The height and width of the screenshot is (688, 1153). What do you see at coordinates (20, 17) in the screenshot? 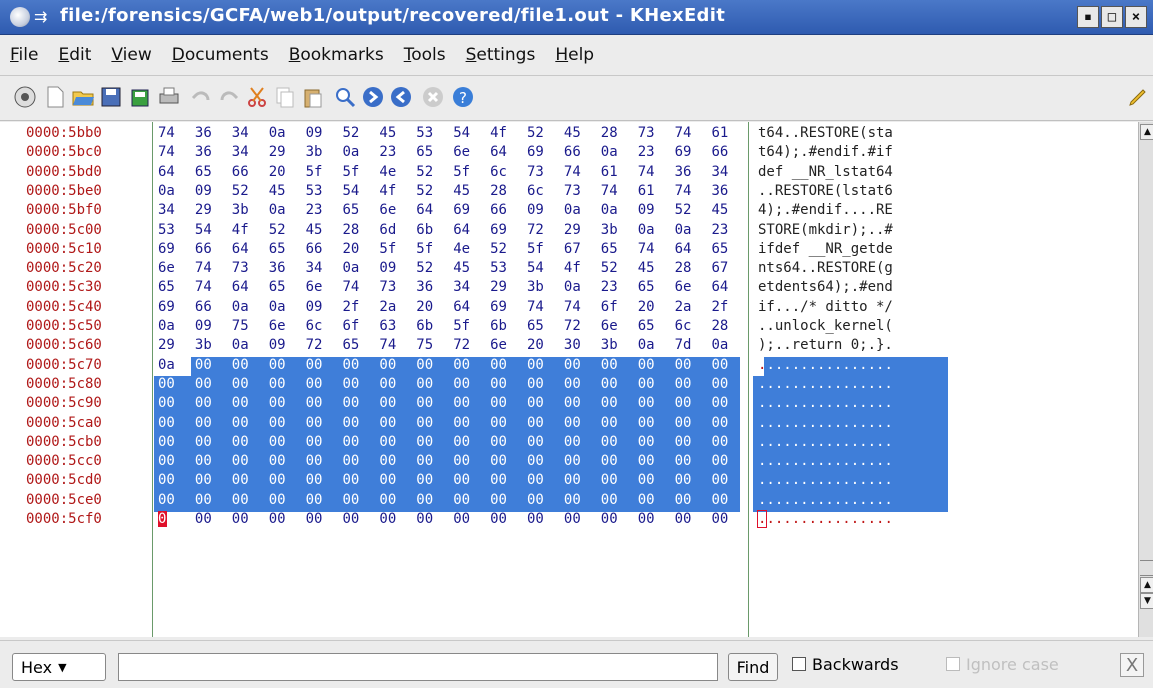
I see `app-icon` at bounding box center [20, 17].